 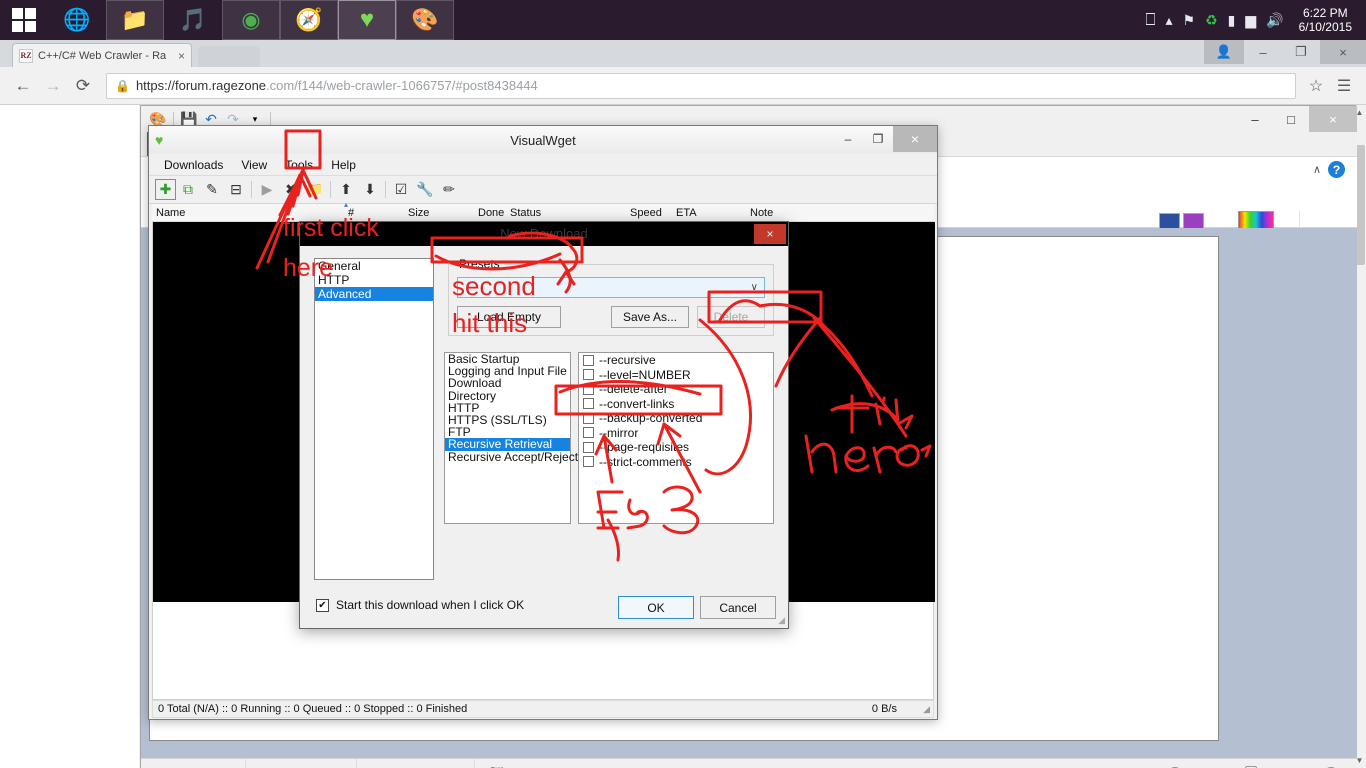 I want to click on checkbox-delete-after, so click(x=588, y=389).